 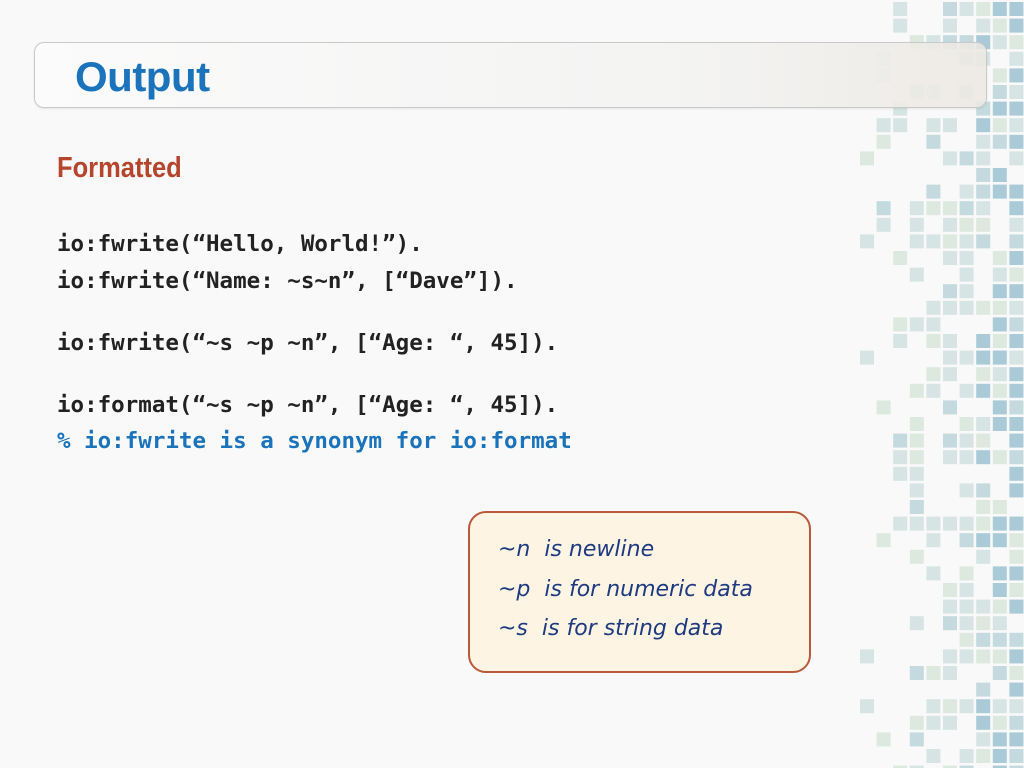 I want to click on code-line-1: io:fwrite(“Hello, World!”)., so click(x=240, y=244).